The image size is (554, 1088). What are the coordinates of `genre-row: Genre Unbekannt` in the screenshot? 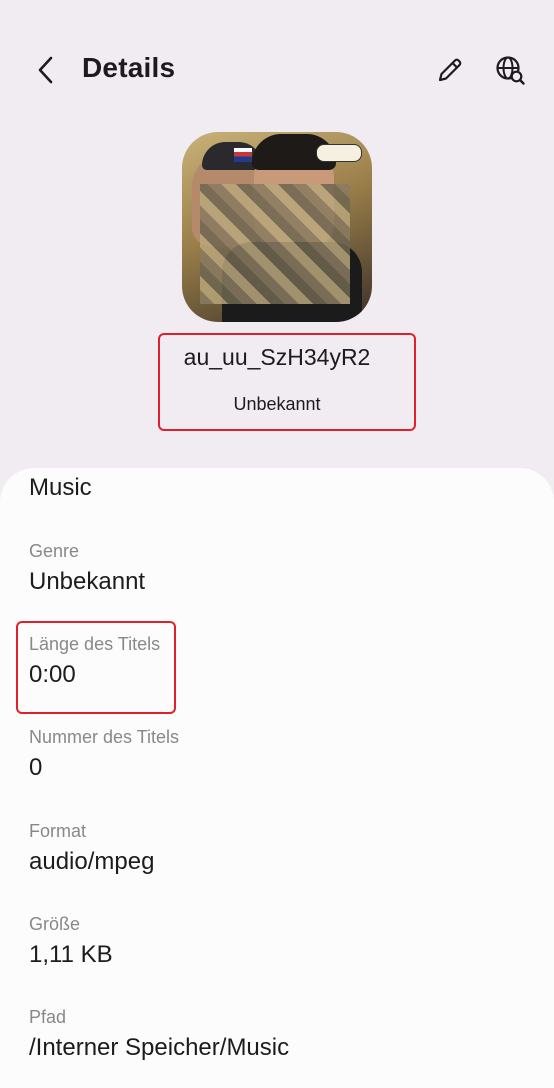 It's located at (87, 568).